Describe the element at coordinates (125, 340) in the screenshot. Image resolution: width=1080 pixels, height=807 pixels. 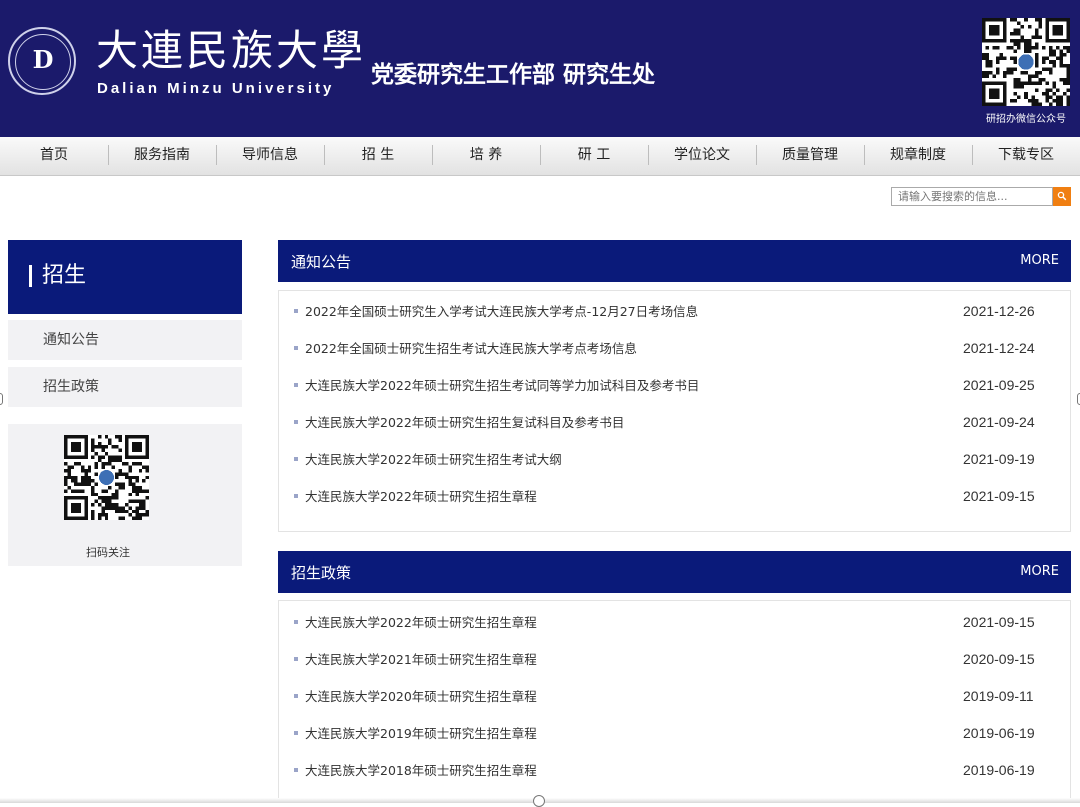
I see `sidebar-item-notices: 通知公告` at that location.